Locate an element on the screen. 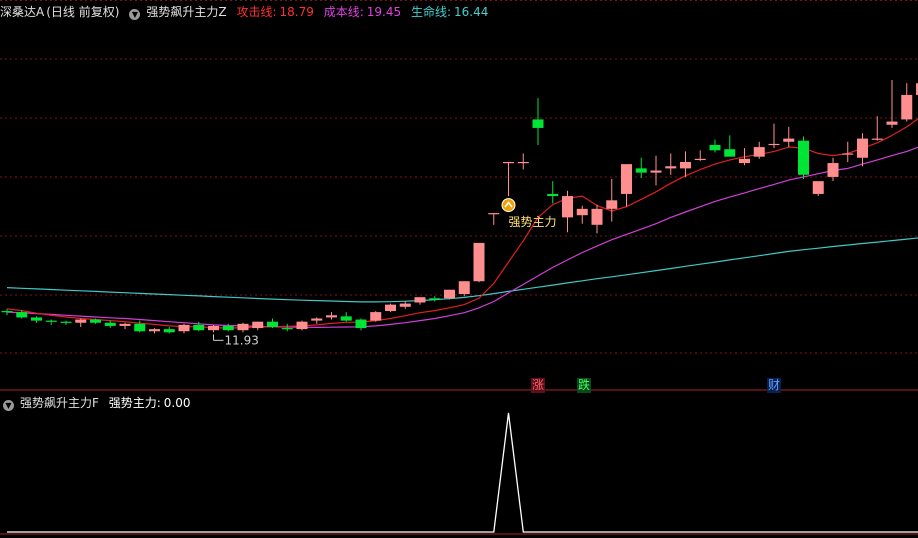 This screenshot has width=918, height=538. cost-line-label: 成本线: is located at coordinates (343, 12).